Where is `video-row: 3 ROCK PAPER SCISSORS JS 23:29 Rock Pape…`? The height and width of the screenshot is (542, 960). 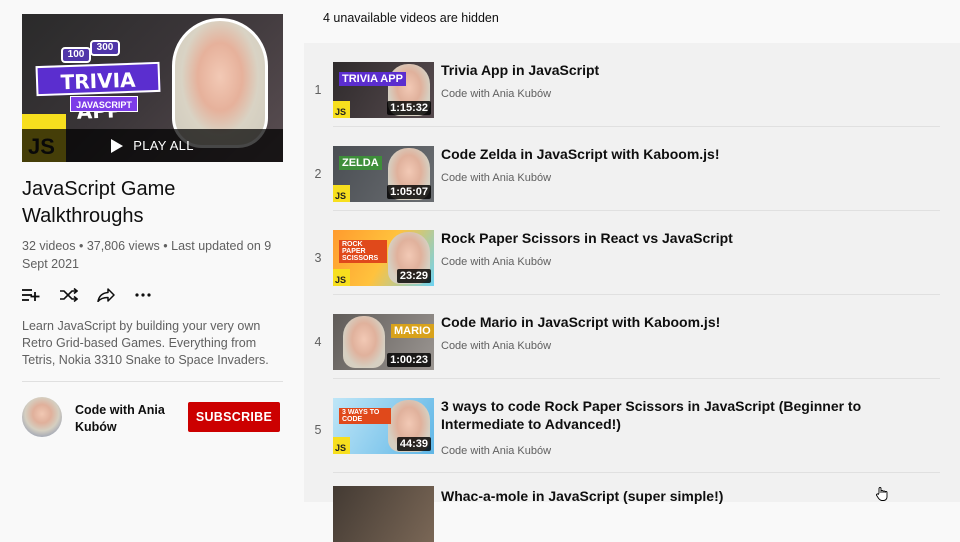
video-row: 3 ROCK PAPER SCISSORS JS 23:29 Rock Pape… is located at coordinates (632, 253).